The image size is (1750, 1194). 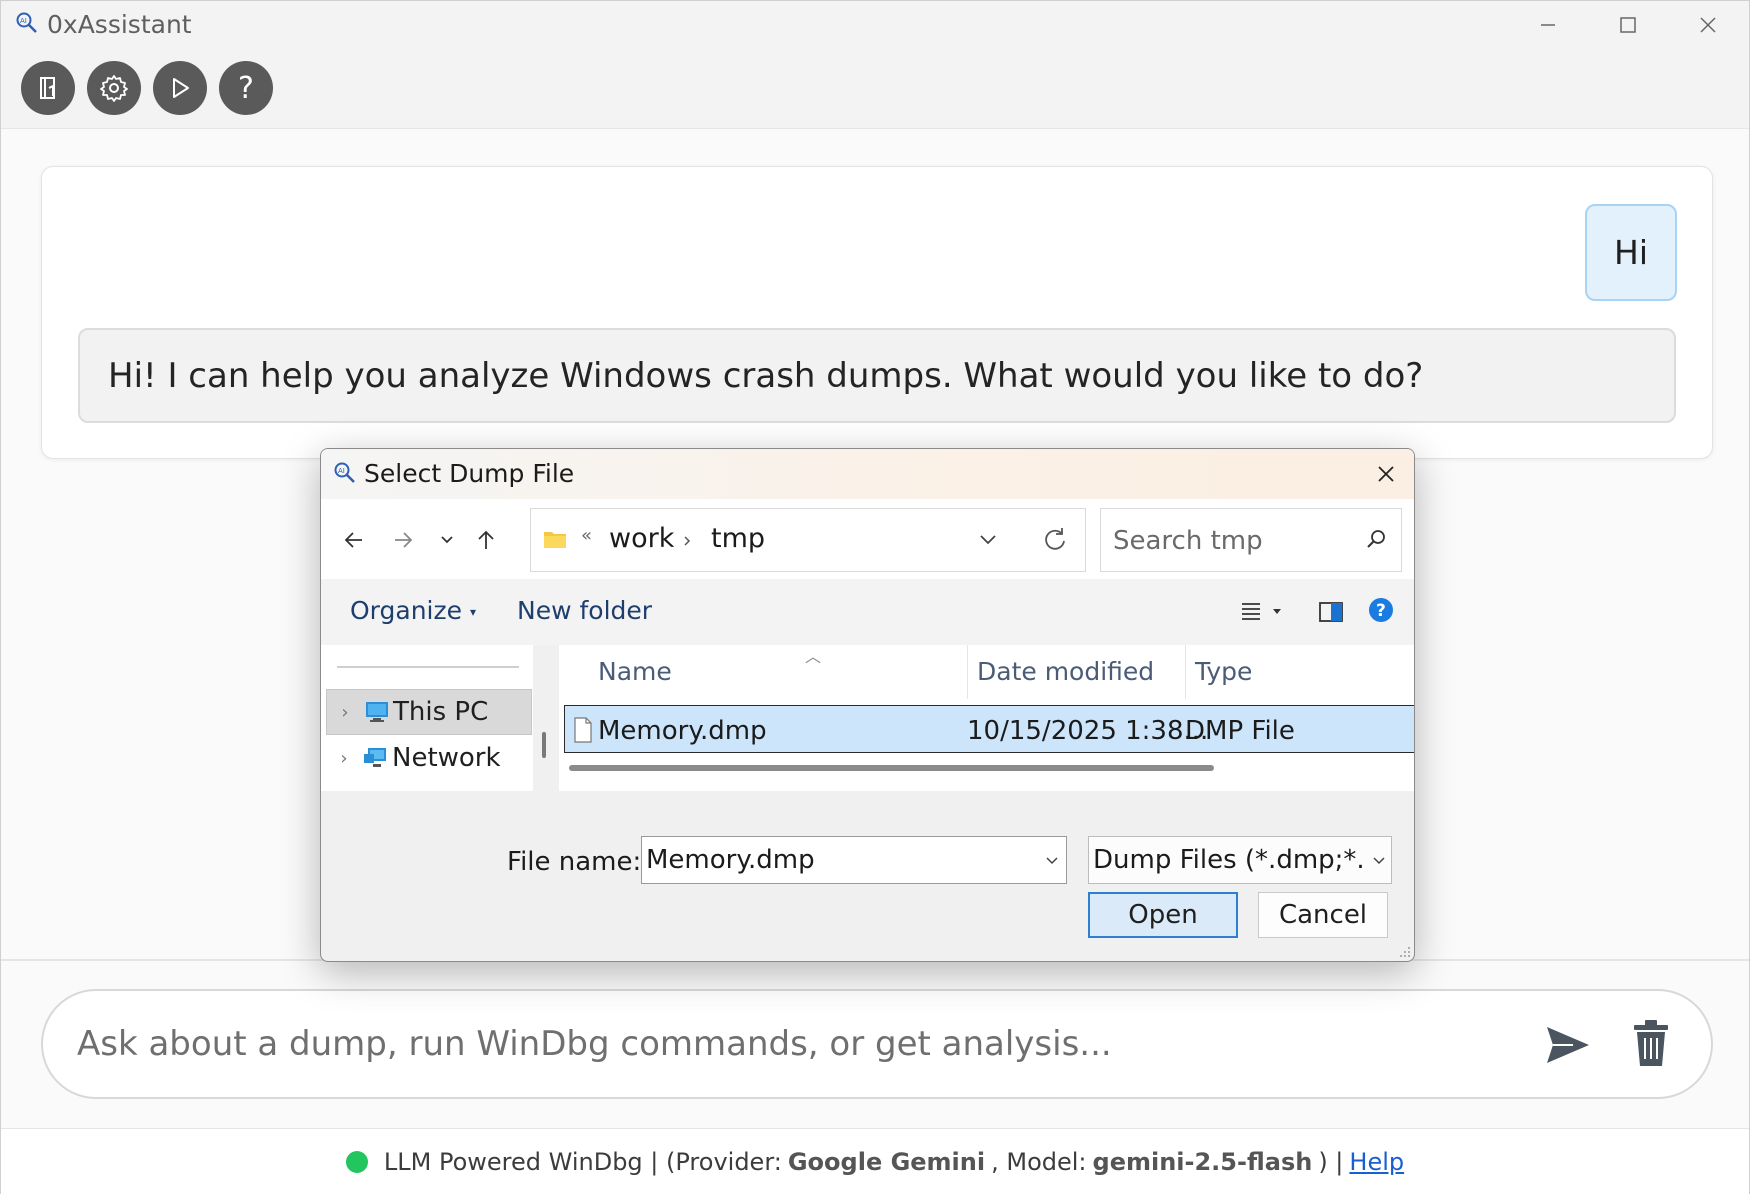 I want to click on gear-icon, so click(x=114, y=88).